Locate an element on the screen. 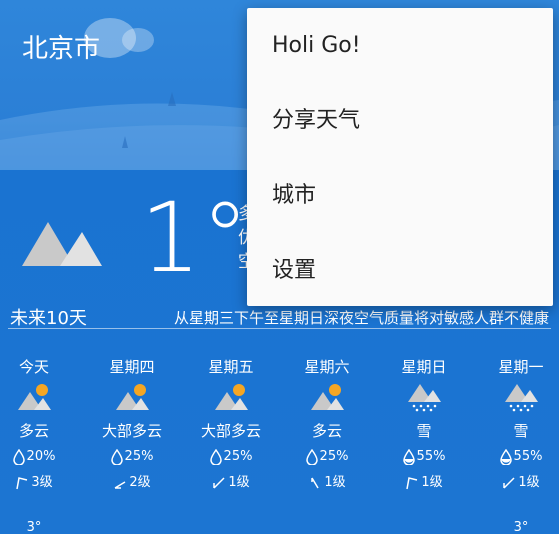 The height and width of the screenshot is (534, 559). menu-item-holi-go: Holi Go! is located at coordinates (400, 45).